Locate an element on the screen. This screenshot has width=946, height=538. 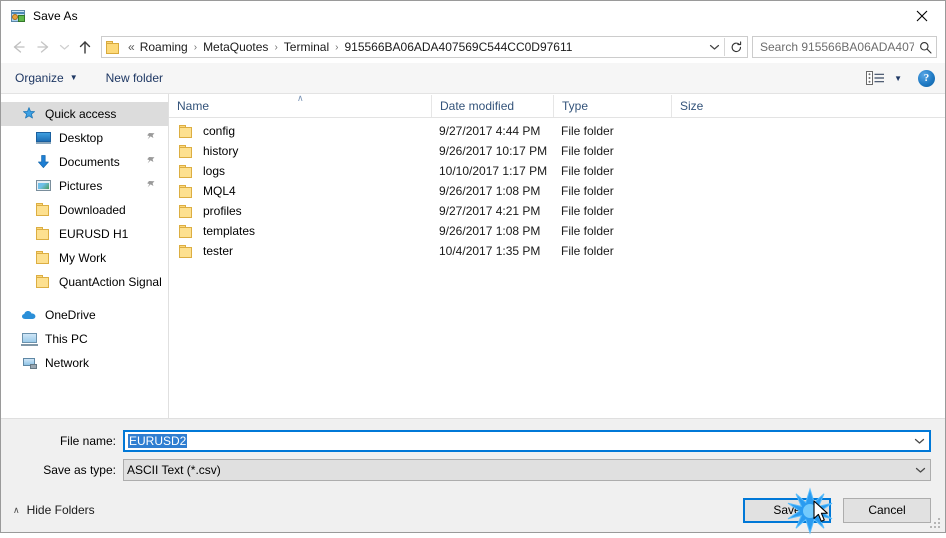
search-icon is located at coordinates (925, 47).